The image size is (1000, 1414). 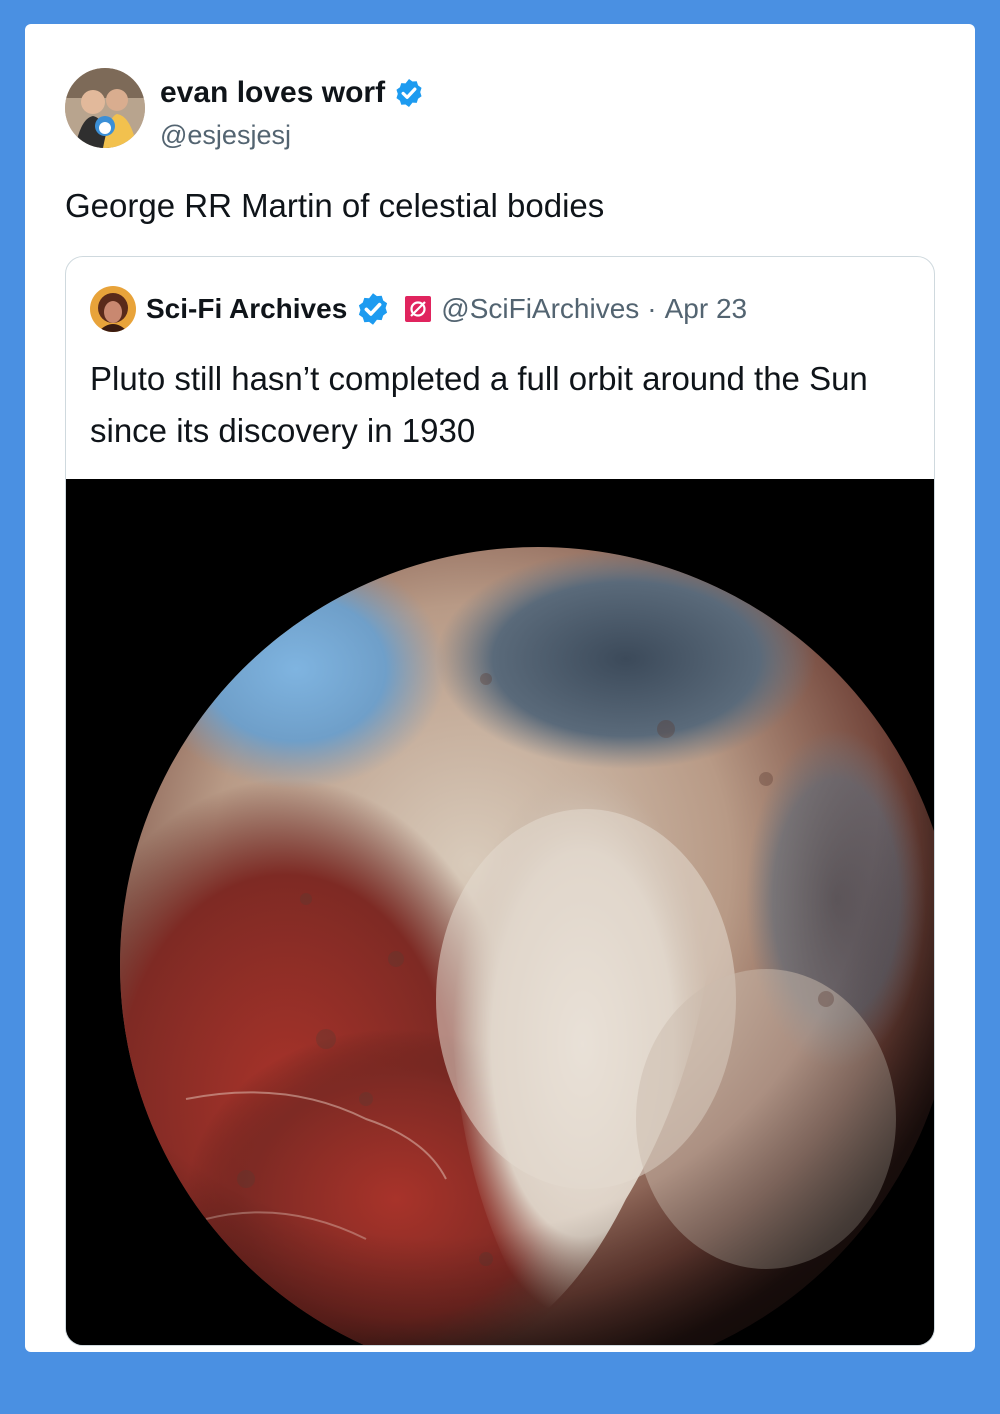 I want to click on quoted-date: Apr 23, so click(x=706, y=309).